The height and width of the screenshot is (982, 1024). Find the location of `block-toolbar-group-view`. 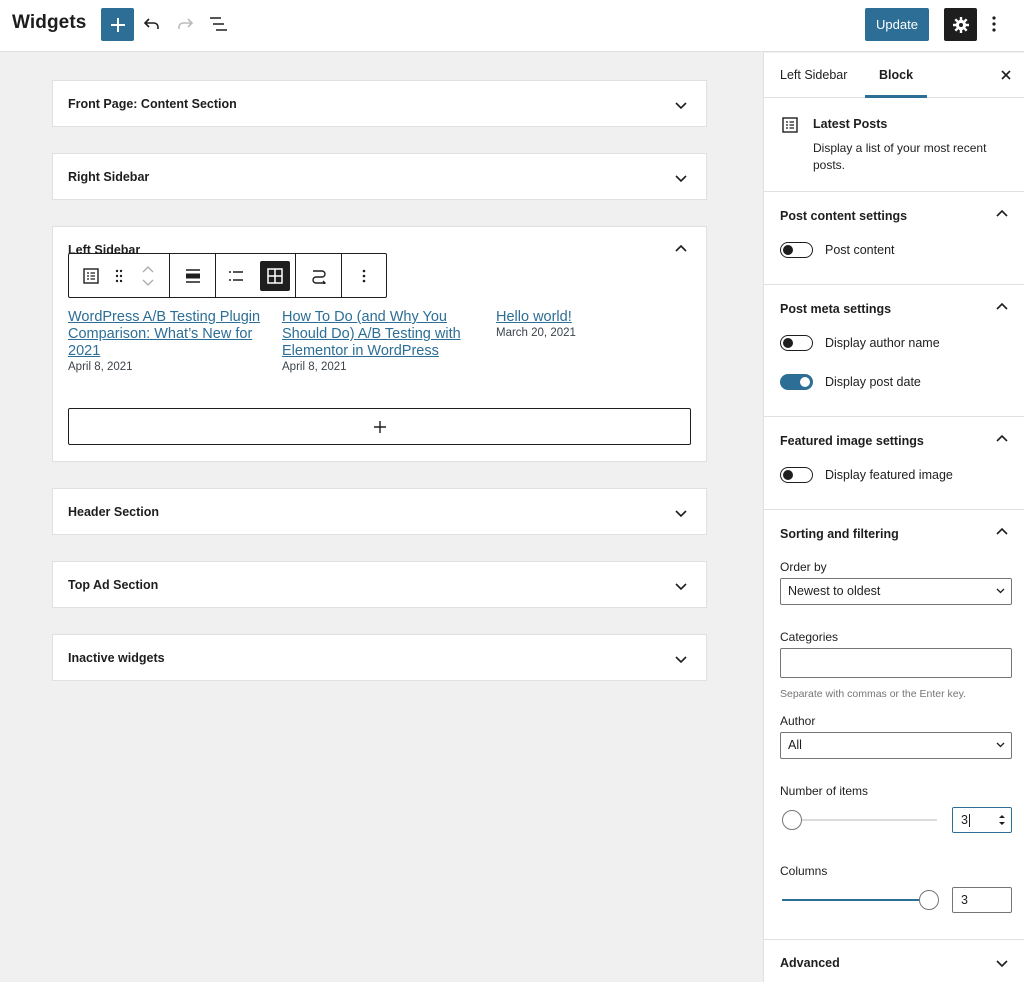

block-toolbar-group-view is located at coordinates (256, 275).